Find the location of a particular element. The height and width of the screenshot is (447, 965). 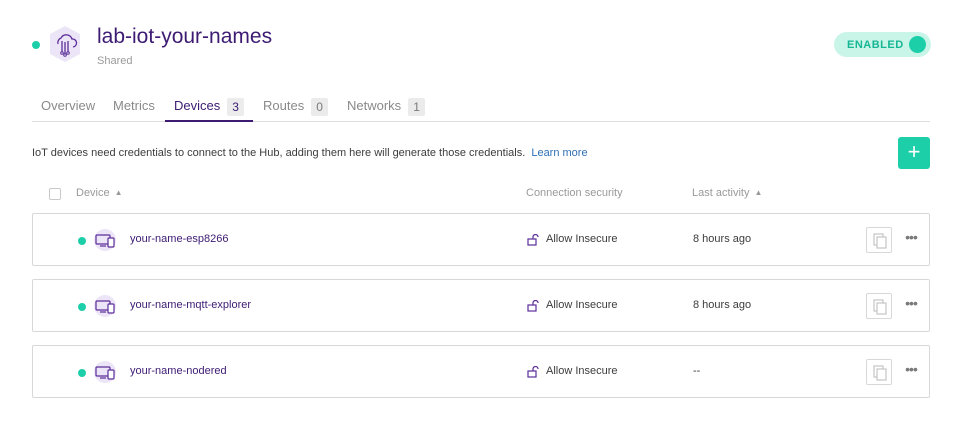

cloud-iot-icon is located at coordinates (65, 44).